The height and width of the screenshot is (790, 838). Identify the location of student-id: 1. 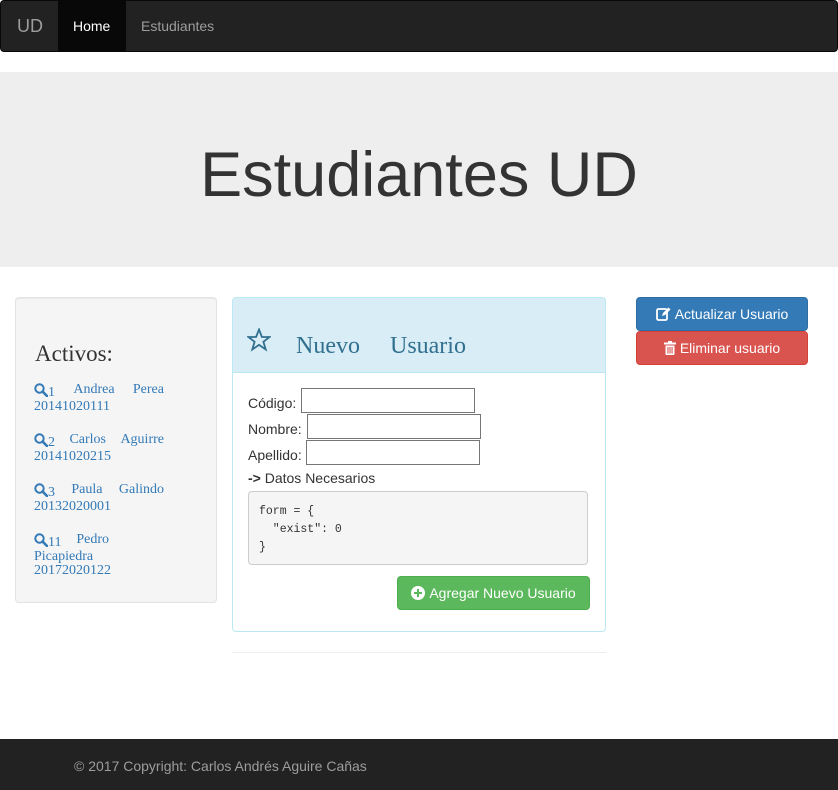
(51, 392).